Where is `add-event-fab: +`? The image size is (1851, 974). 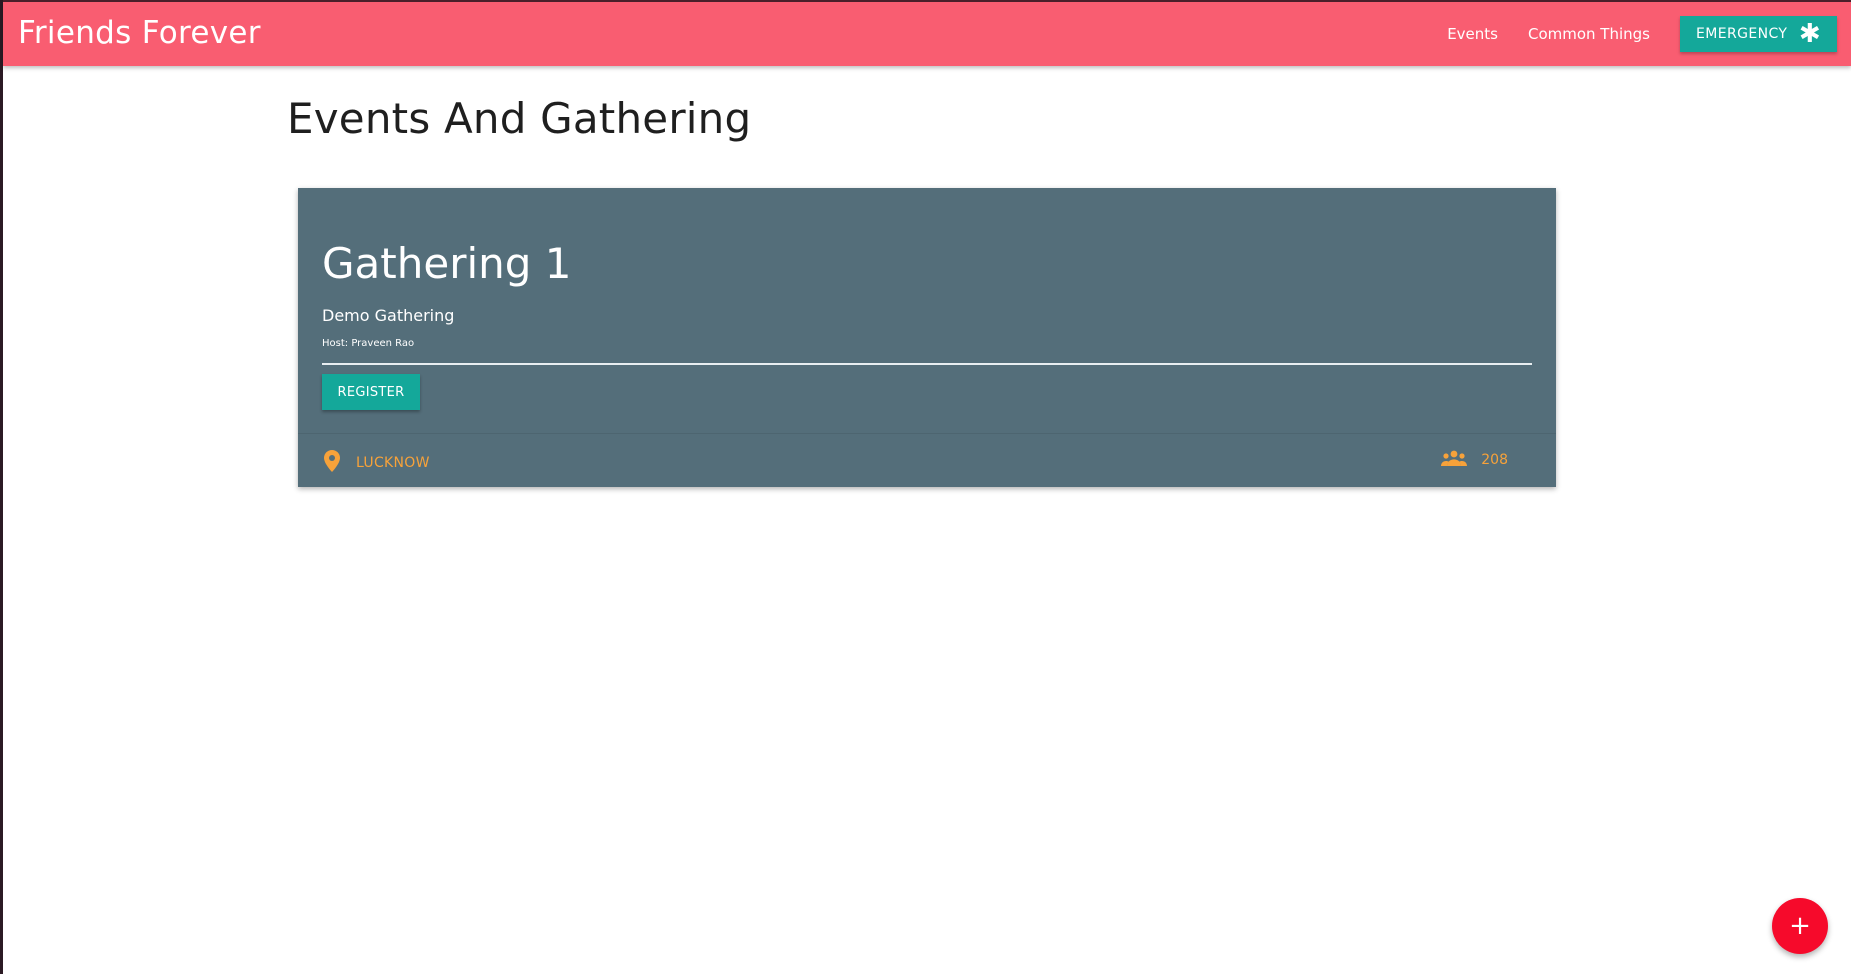 add-event-fab: + is located at coordinates (1800, 926).